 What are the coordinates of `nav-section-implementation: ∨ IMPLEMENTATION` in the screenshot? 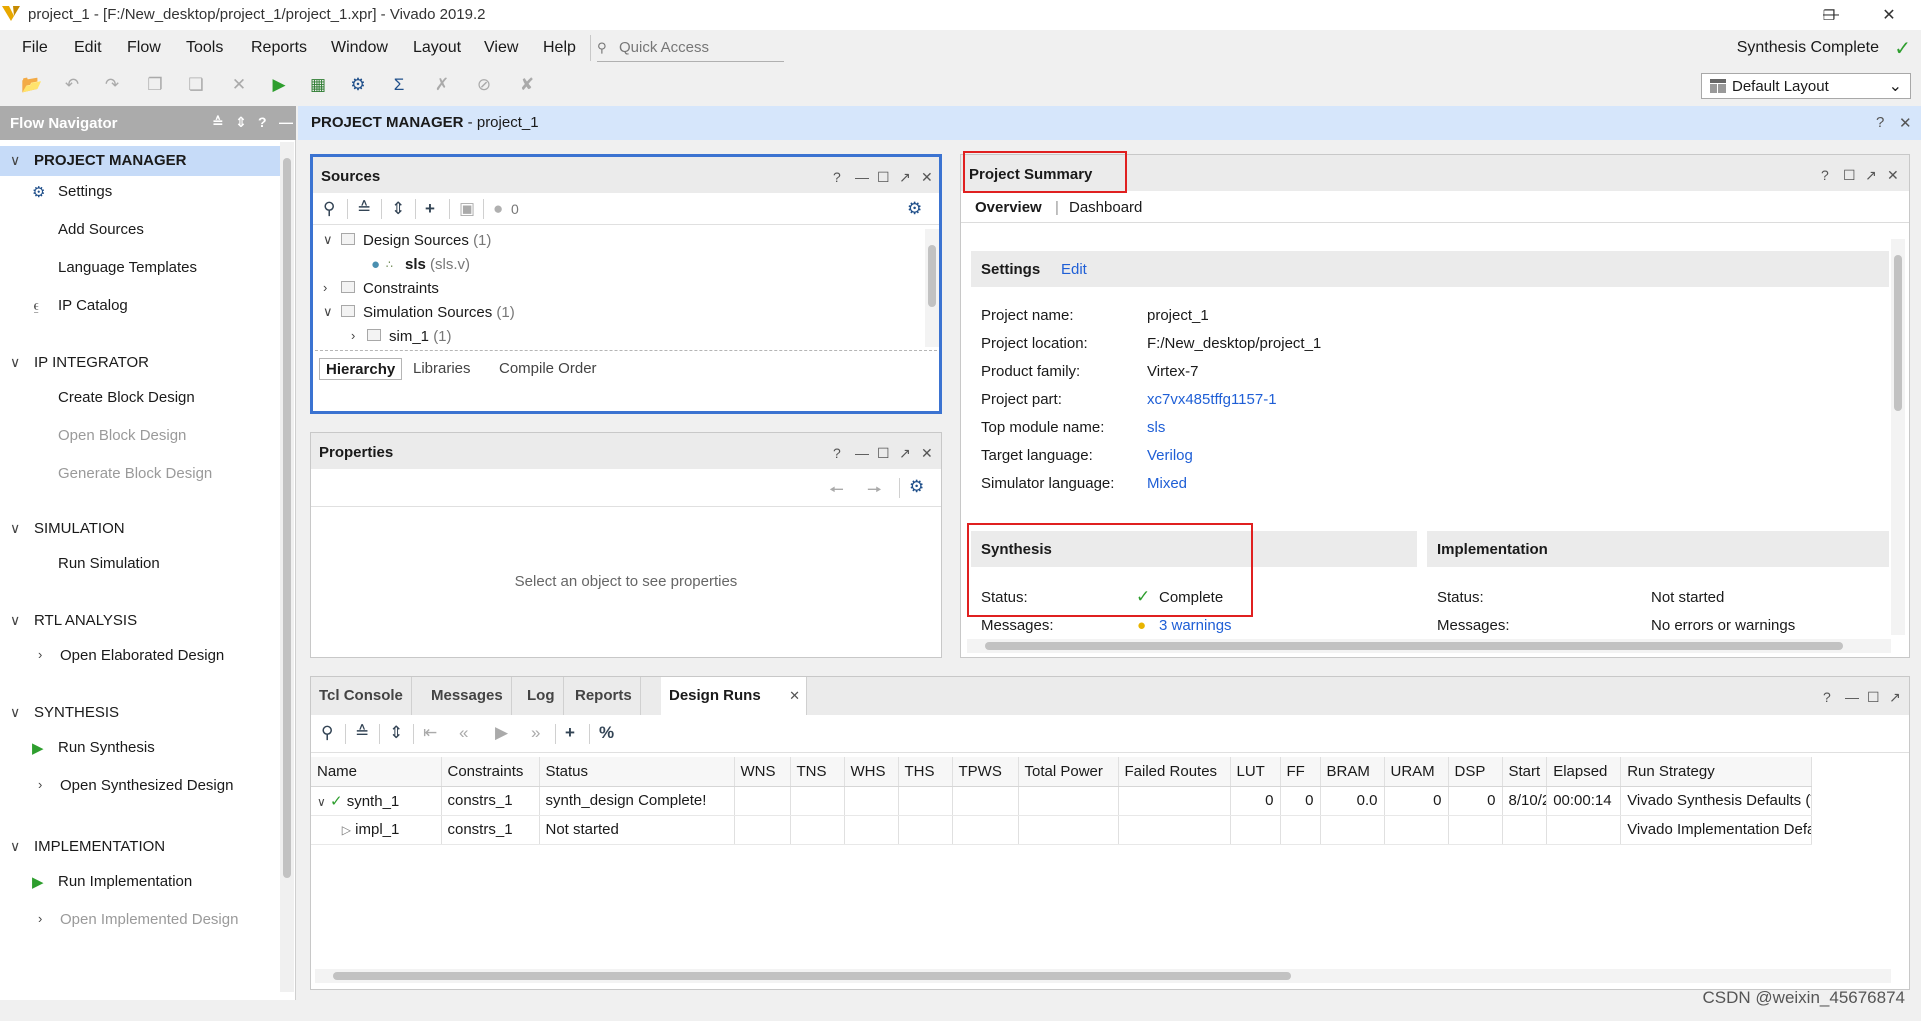 It's located at (140, 847).